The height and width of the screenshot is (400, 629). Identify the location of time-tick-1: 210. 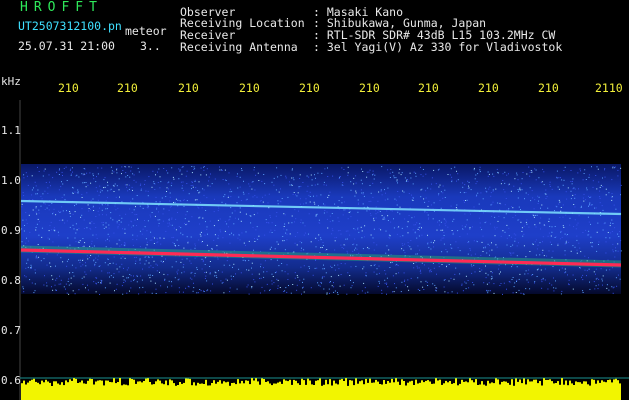
(127, 88).